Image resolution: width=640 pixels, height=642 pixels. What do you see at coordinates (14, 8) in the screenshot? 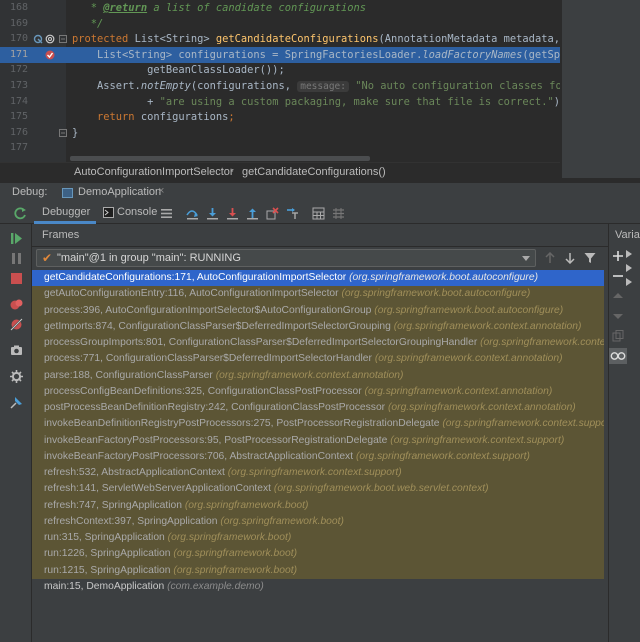
I see `line-number: 168` at bounding box center [14, 8].